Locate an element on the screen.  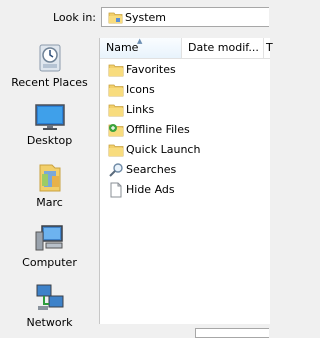
look-in-combo: System is located at coordinates (185, 17).